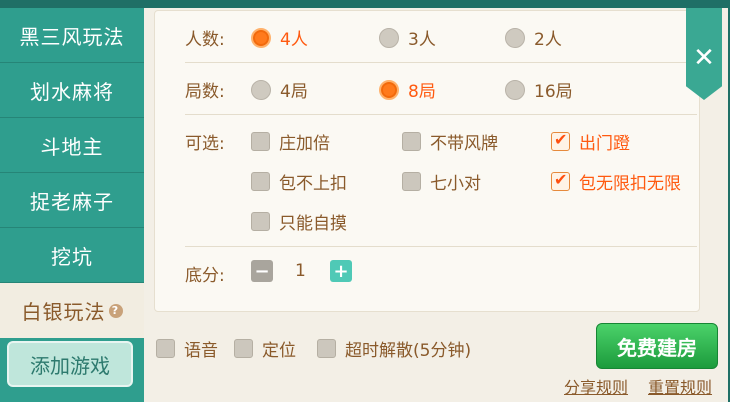 The image size is (730, 402). I want to click on option-label: 8局, so click(422, 92).